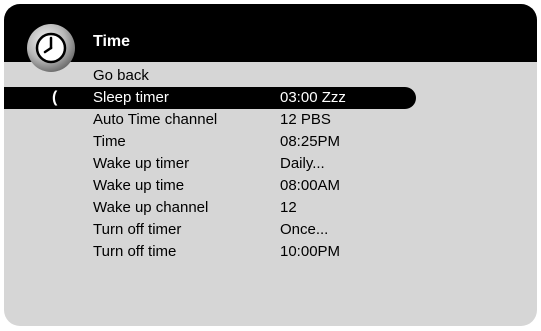 The width and height of the screenshot is (541, 331). Describe the element at coordinates (55, 97) in the screenshot. I see `selection-cursor: (` at that location.